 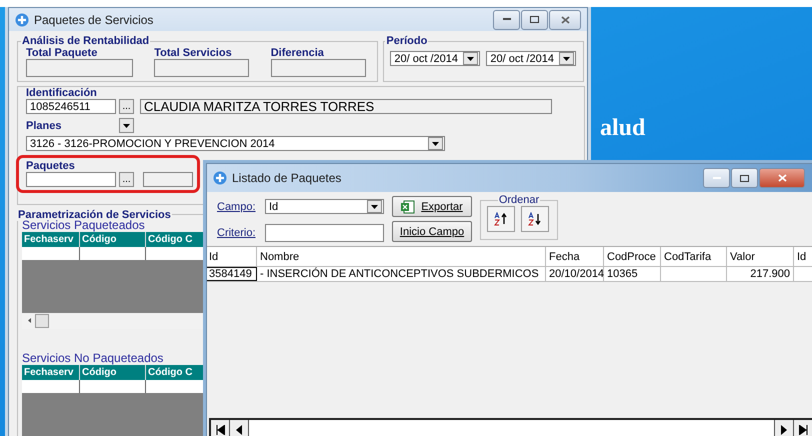 I want to click on table-cell: 3584149, so click(x=232, y=274).